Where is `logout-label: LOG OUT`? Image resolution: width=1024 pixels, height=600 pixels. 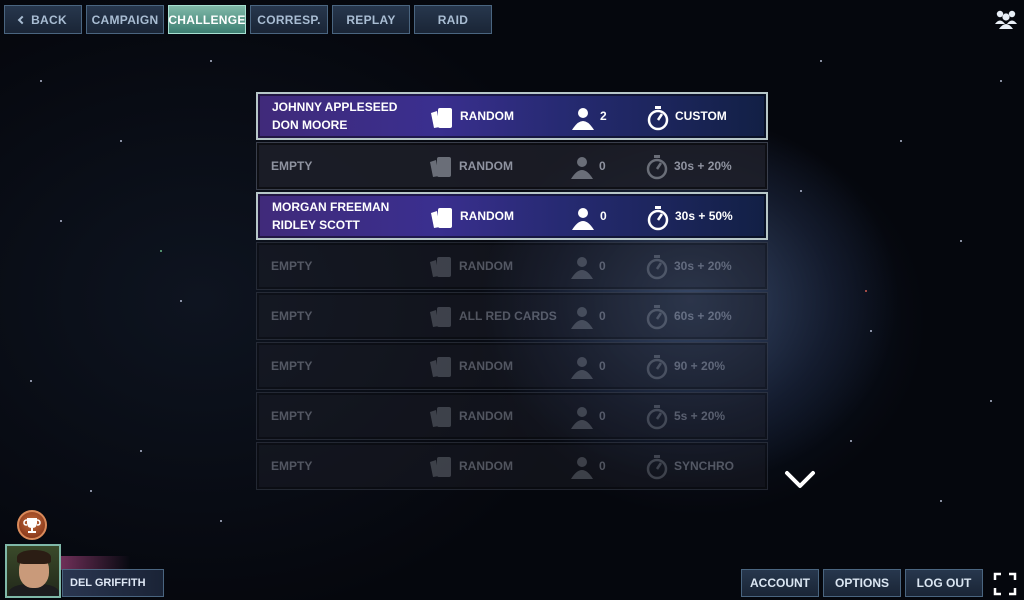
logout-label: LOG OUT is located at coordinates (944, 583).